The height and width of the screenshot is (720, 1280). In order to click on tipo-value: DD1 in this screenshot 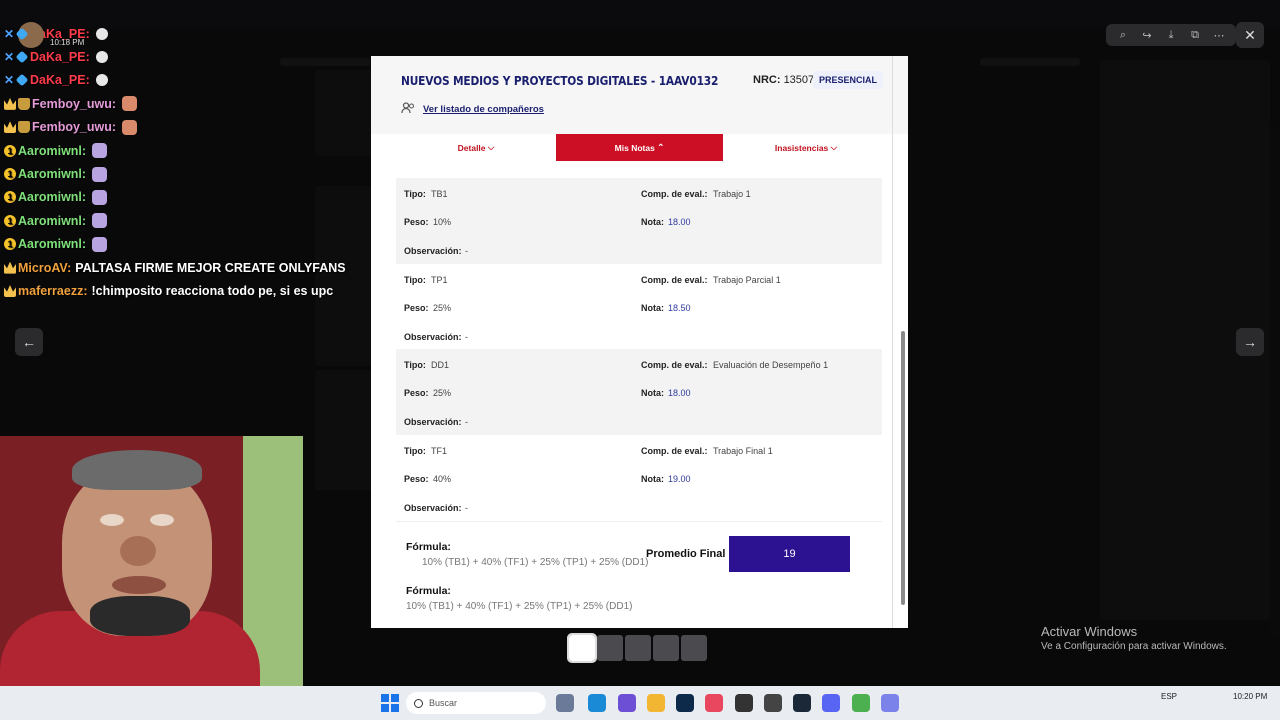, I will do `click(440, 365)`.